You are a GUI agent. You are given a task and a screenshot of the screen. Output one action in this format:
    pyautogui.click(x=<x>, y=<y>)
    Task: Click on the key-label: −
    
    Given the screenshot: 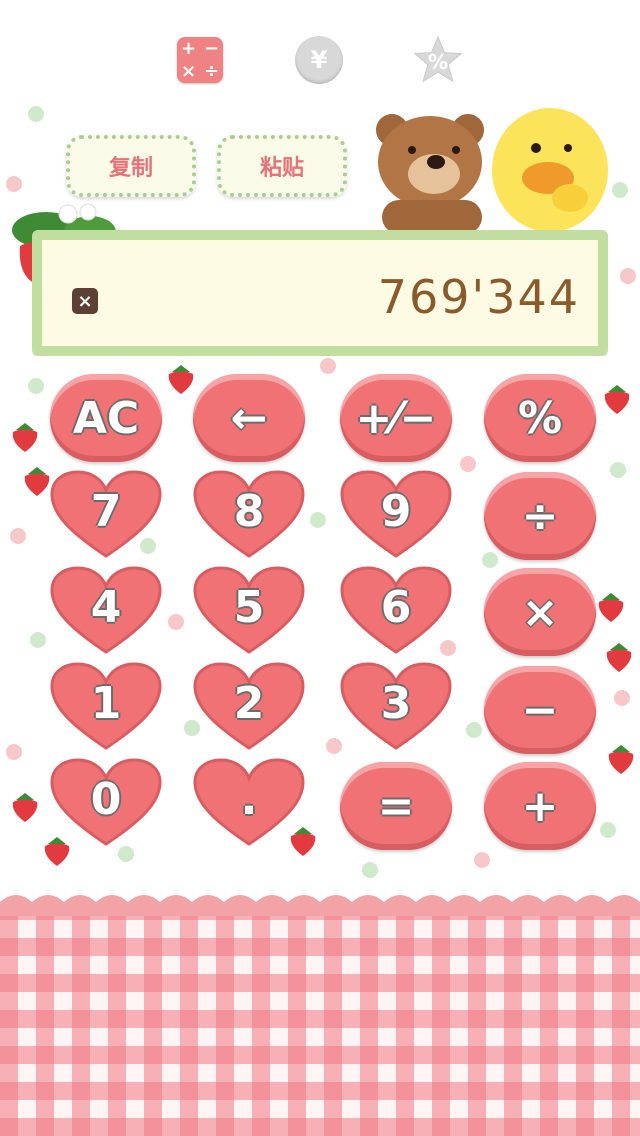 What is the action you would take?
    pyautogui.click(x=540, y=710)
    